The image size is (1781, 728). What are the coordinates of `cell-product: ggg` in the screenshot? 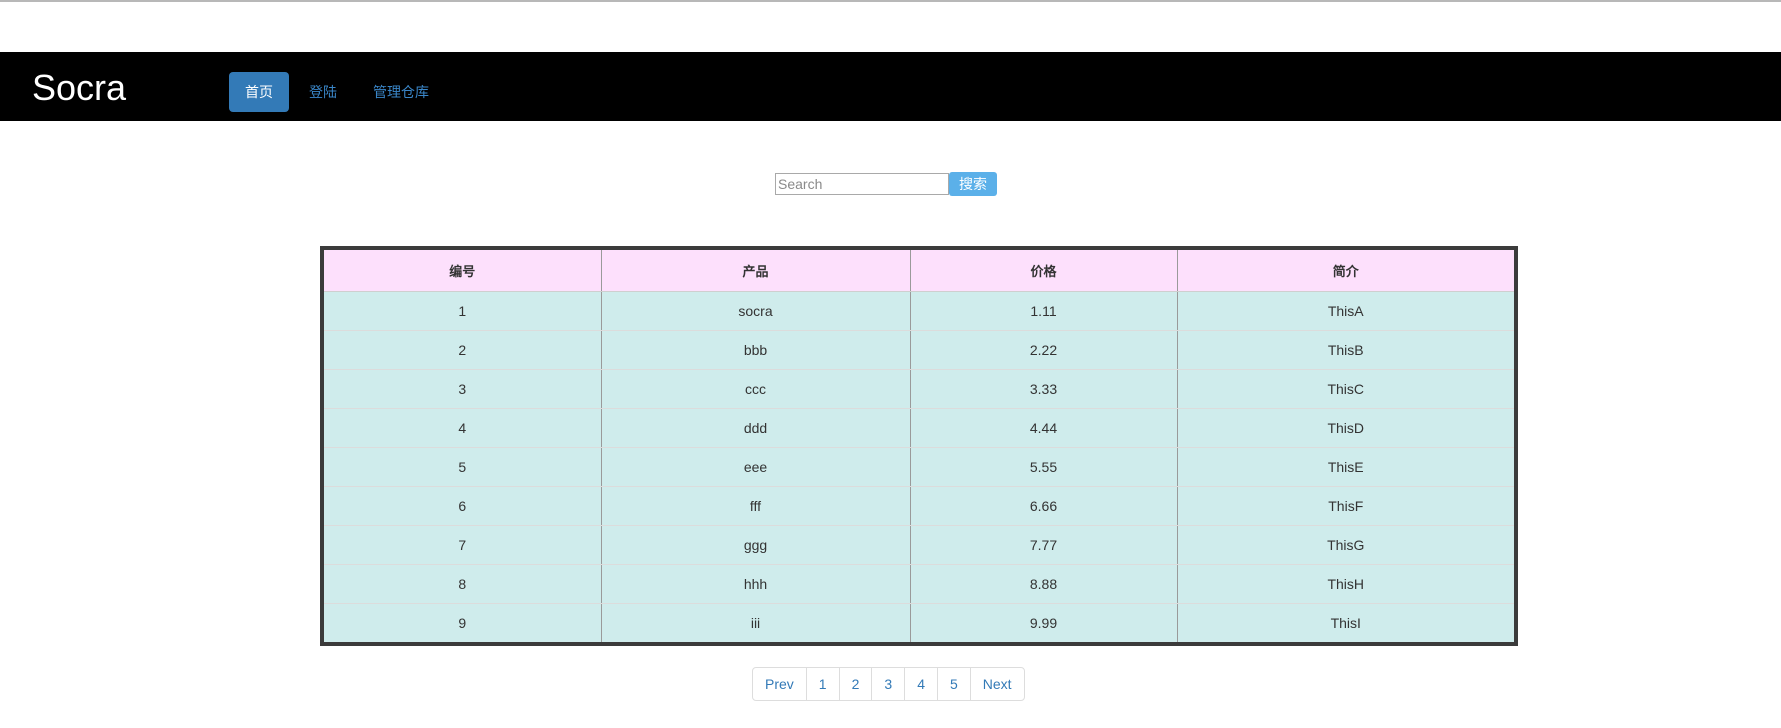 It's located at (756, 545).